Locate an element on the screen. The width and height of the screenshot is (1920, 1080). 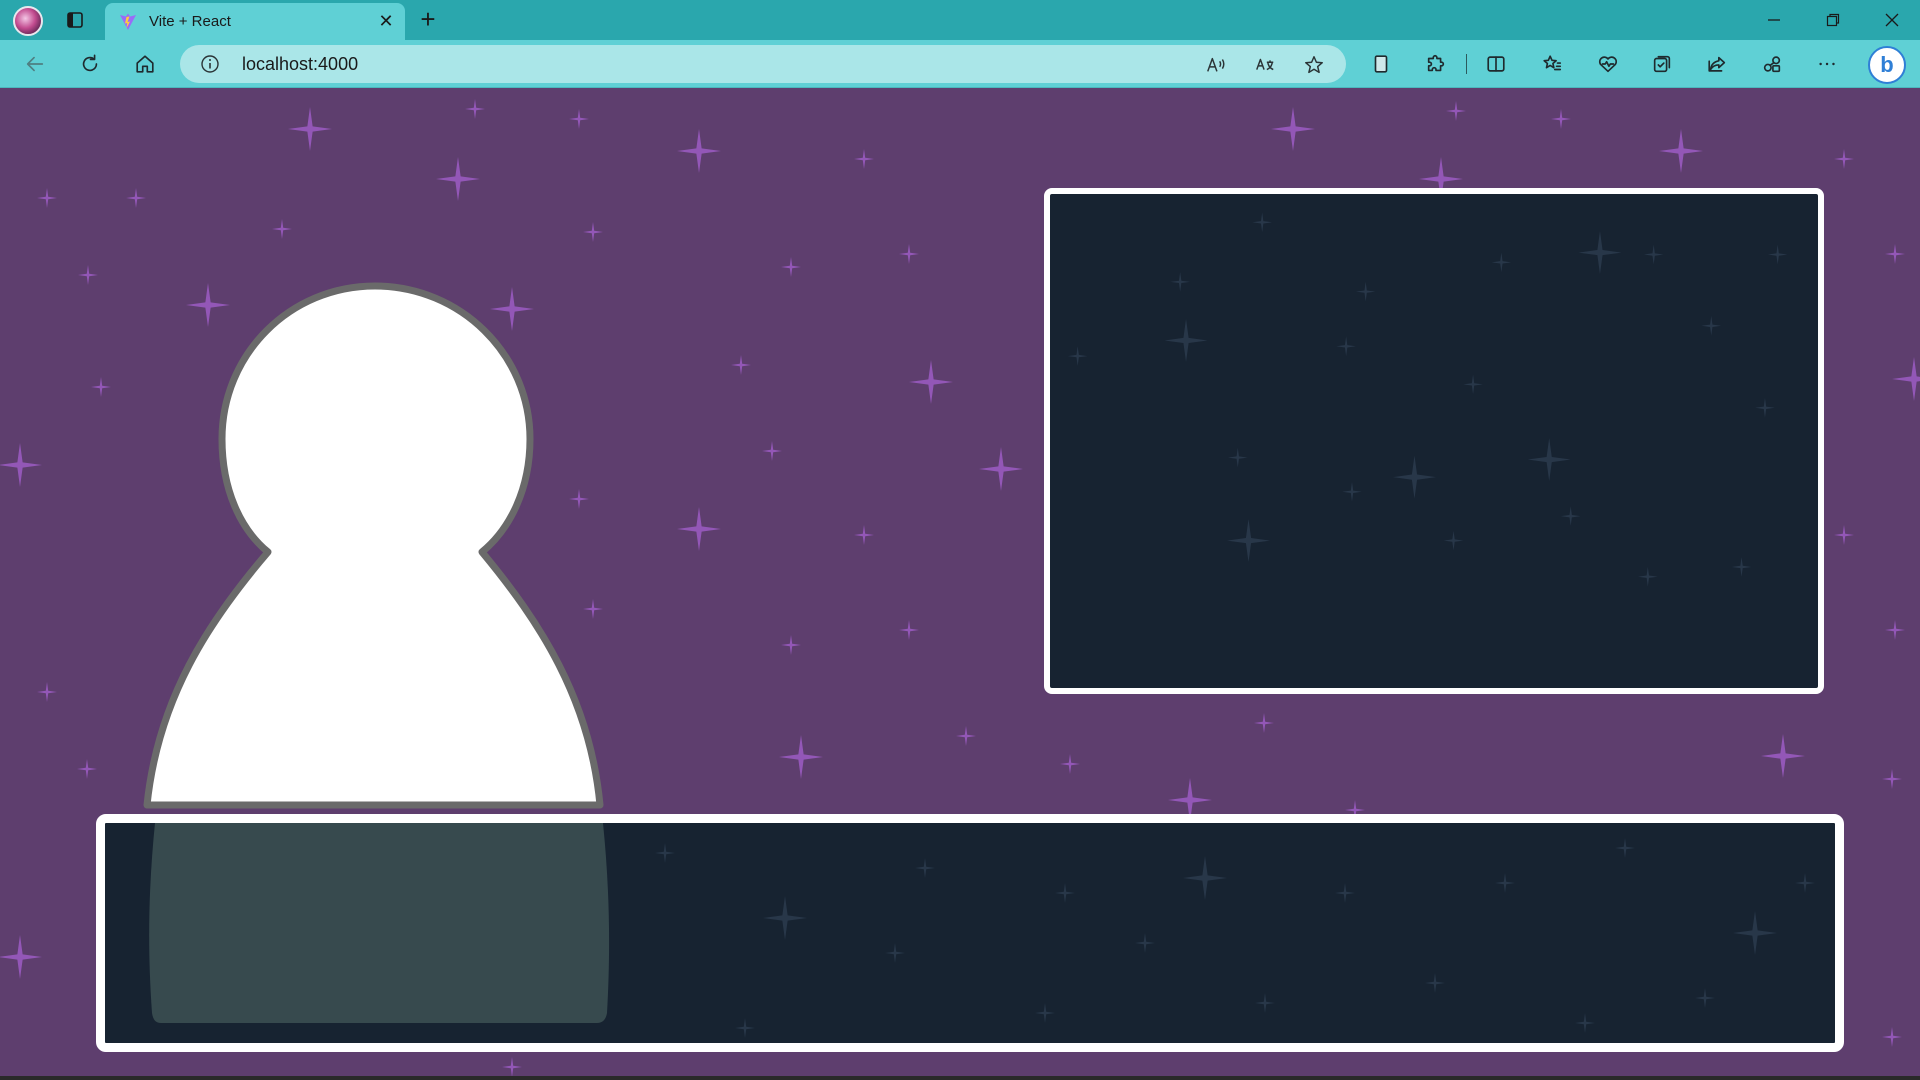
browser-titlebar: Vite + React ✕ + is located at coordinates (960, 20).